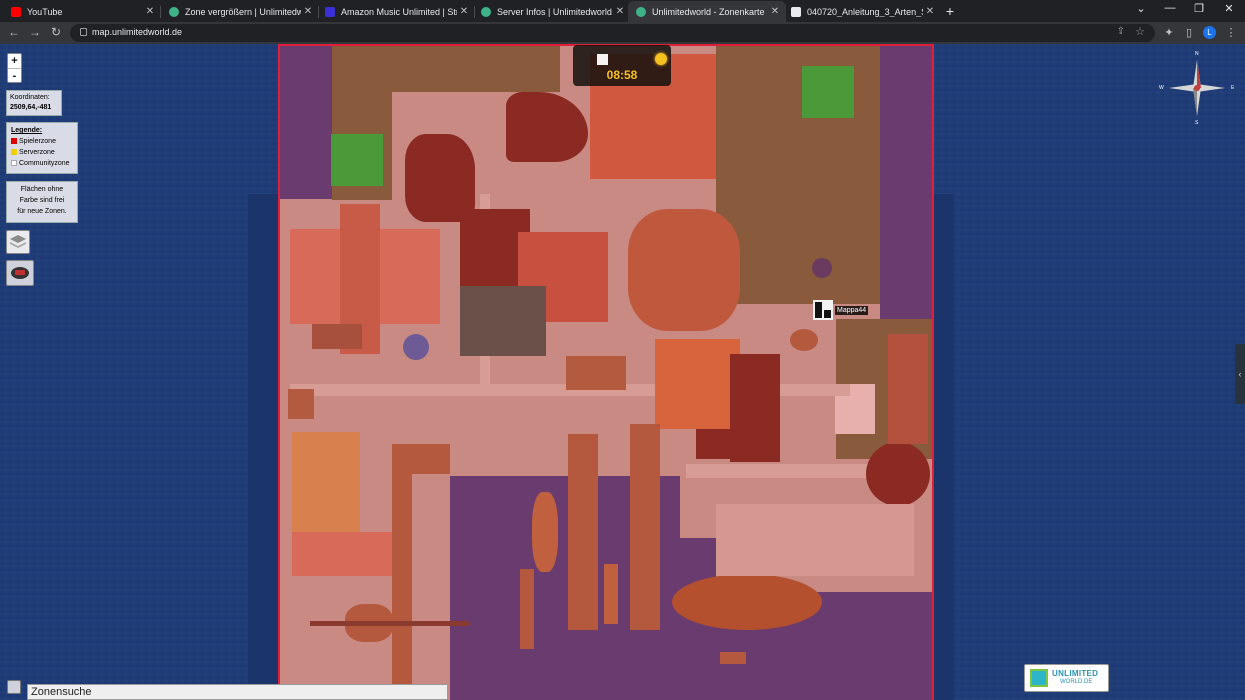 This screenshot has height=700, width=1245. I want to click on compass-north: N, so click(1197, 54).